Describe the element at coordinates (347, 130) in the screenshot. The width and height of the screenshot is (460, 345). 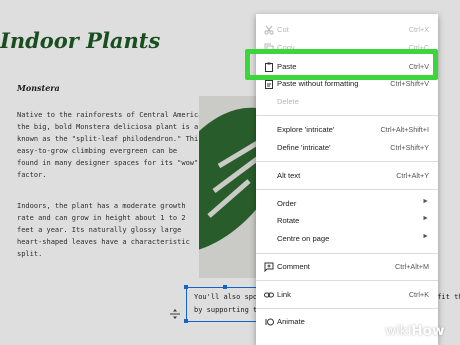
I see `menu-item-explore: Explore 'intricate' Ctrl+Alt+Shift+I` at that location.